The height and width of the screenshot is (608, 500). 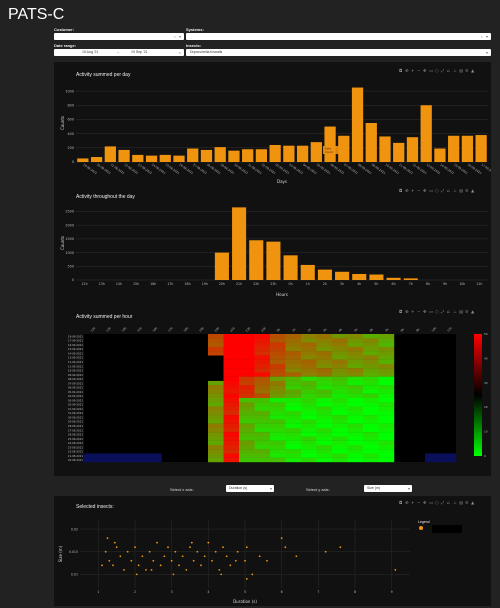 What do you see at coordinates (448, 190) in the screenshot?
I see `reset-icon: ⌂` at bounding box center [448, 190].